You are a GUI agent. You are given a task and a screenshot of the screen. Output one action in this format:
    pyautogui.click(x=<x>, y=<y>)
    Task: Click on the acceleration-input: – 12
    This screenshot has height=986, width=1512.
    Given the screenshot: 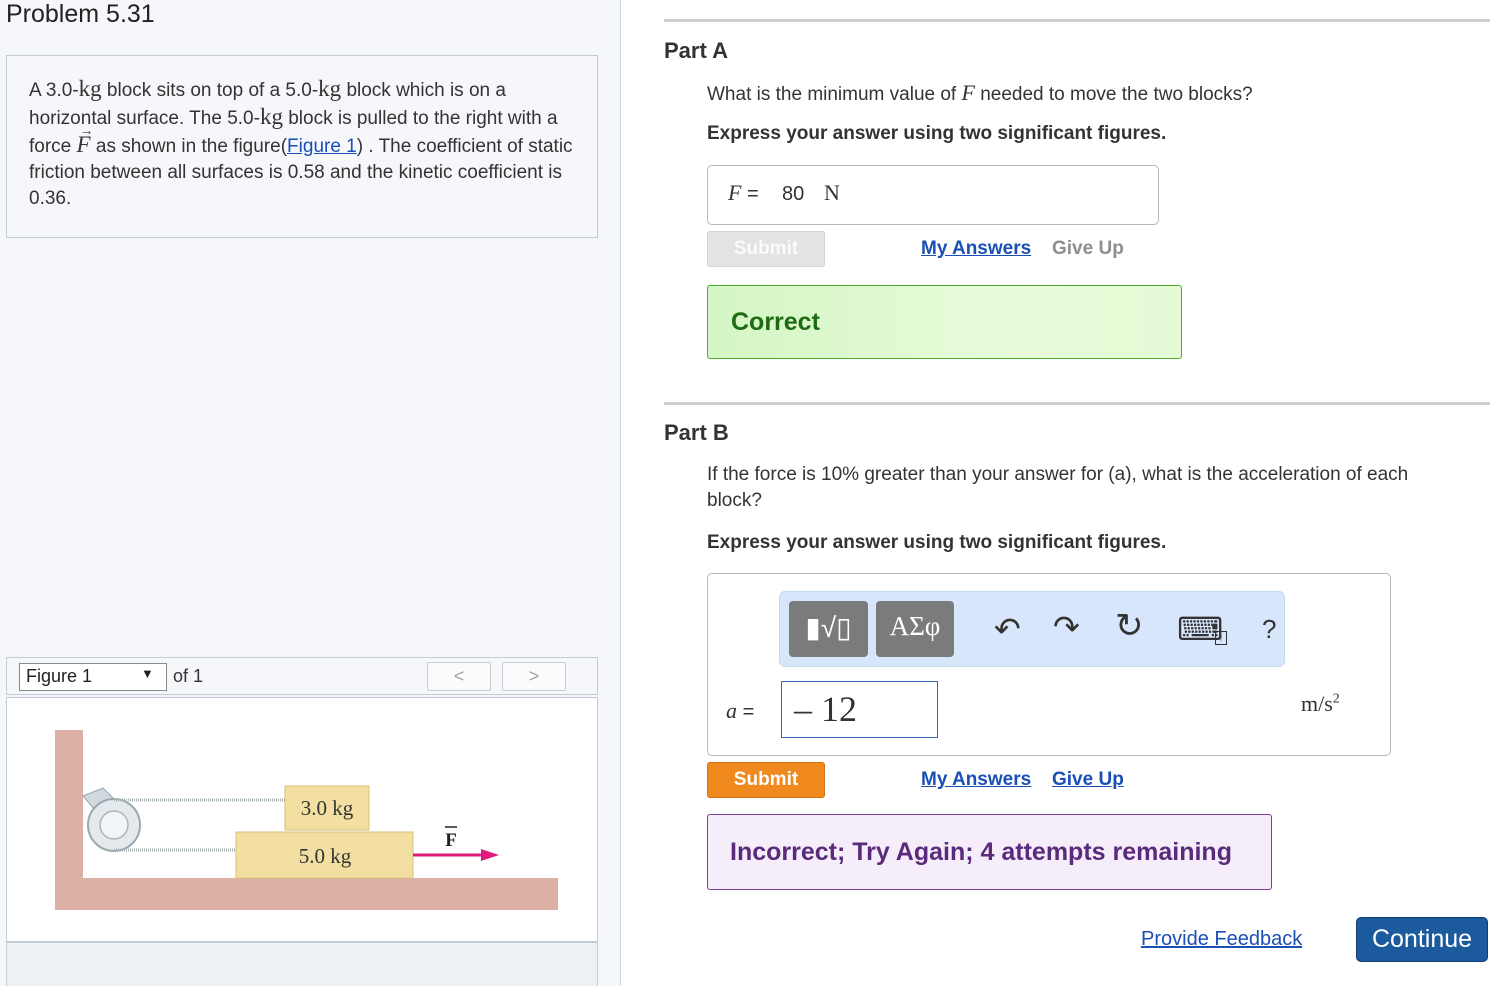 What is the action you would take?
    pyautogui.click(x=859, y=709)
    